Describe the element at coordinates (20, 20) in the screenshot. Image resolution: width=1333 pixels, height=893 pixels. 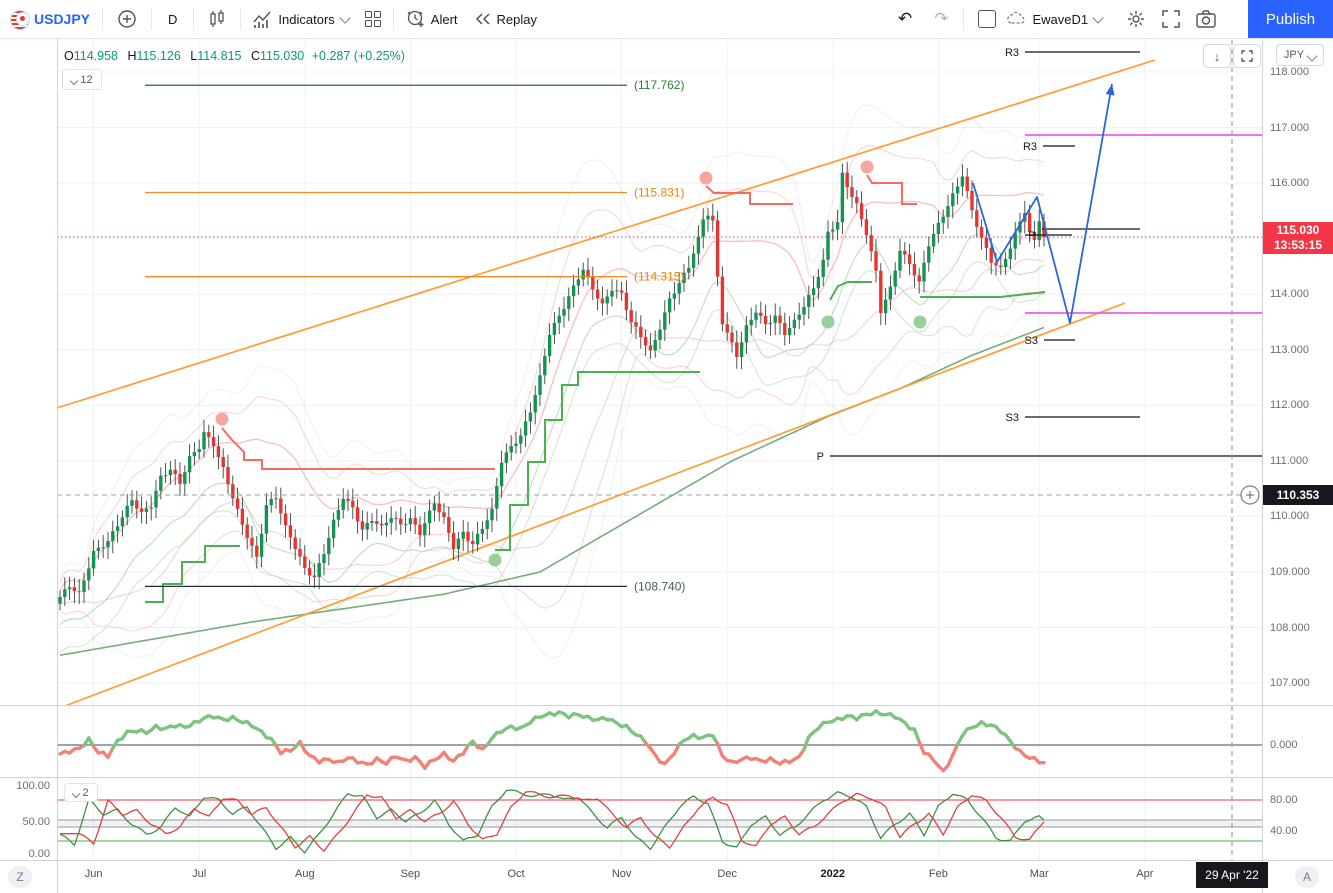
I see `usdjpy-flag-icon` at that location.